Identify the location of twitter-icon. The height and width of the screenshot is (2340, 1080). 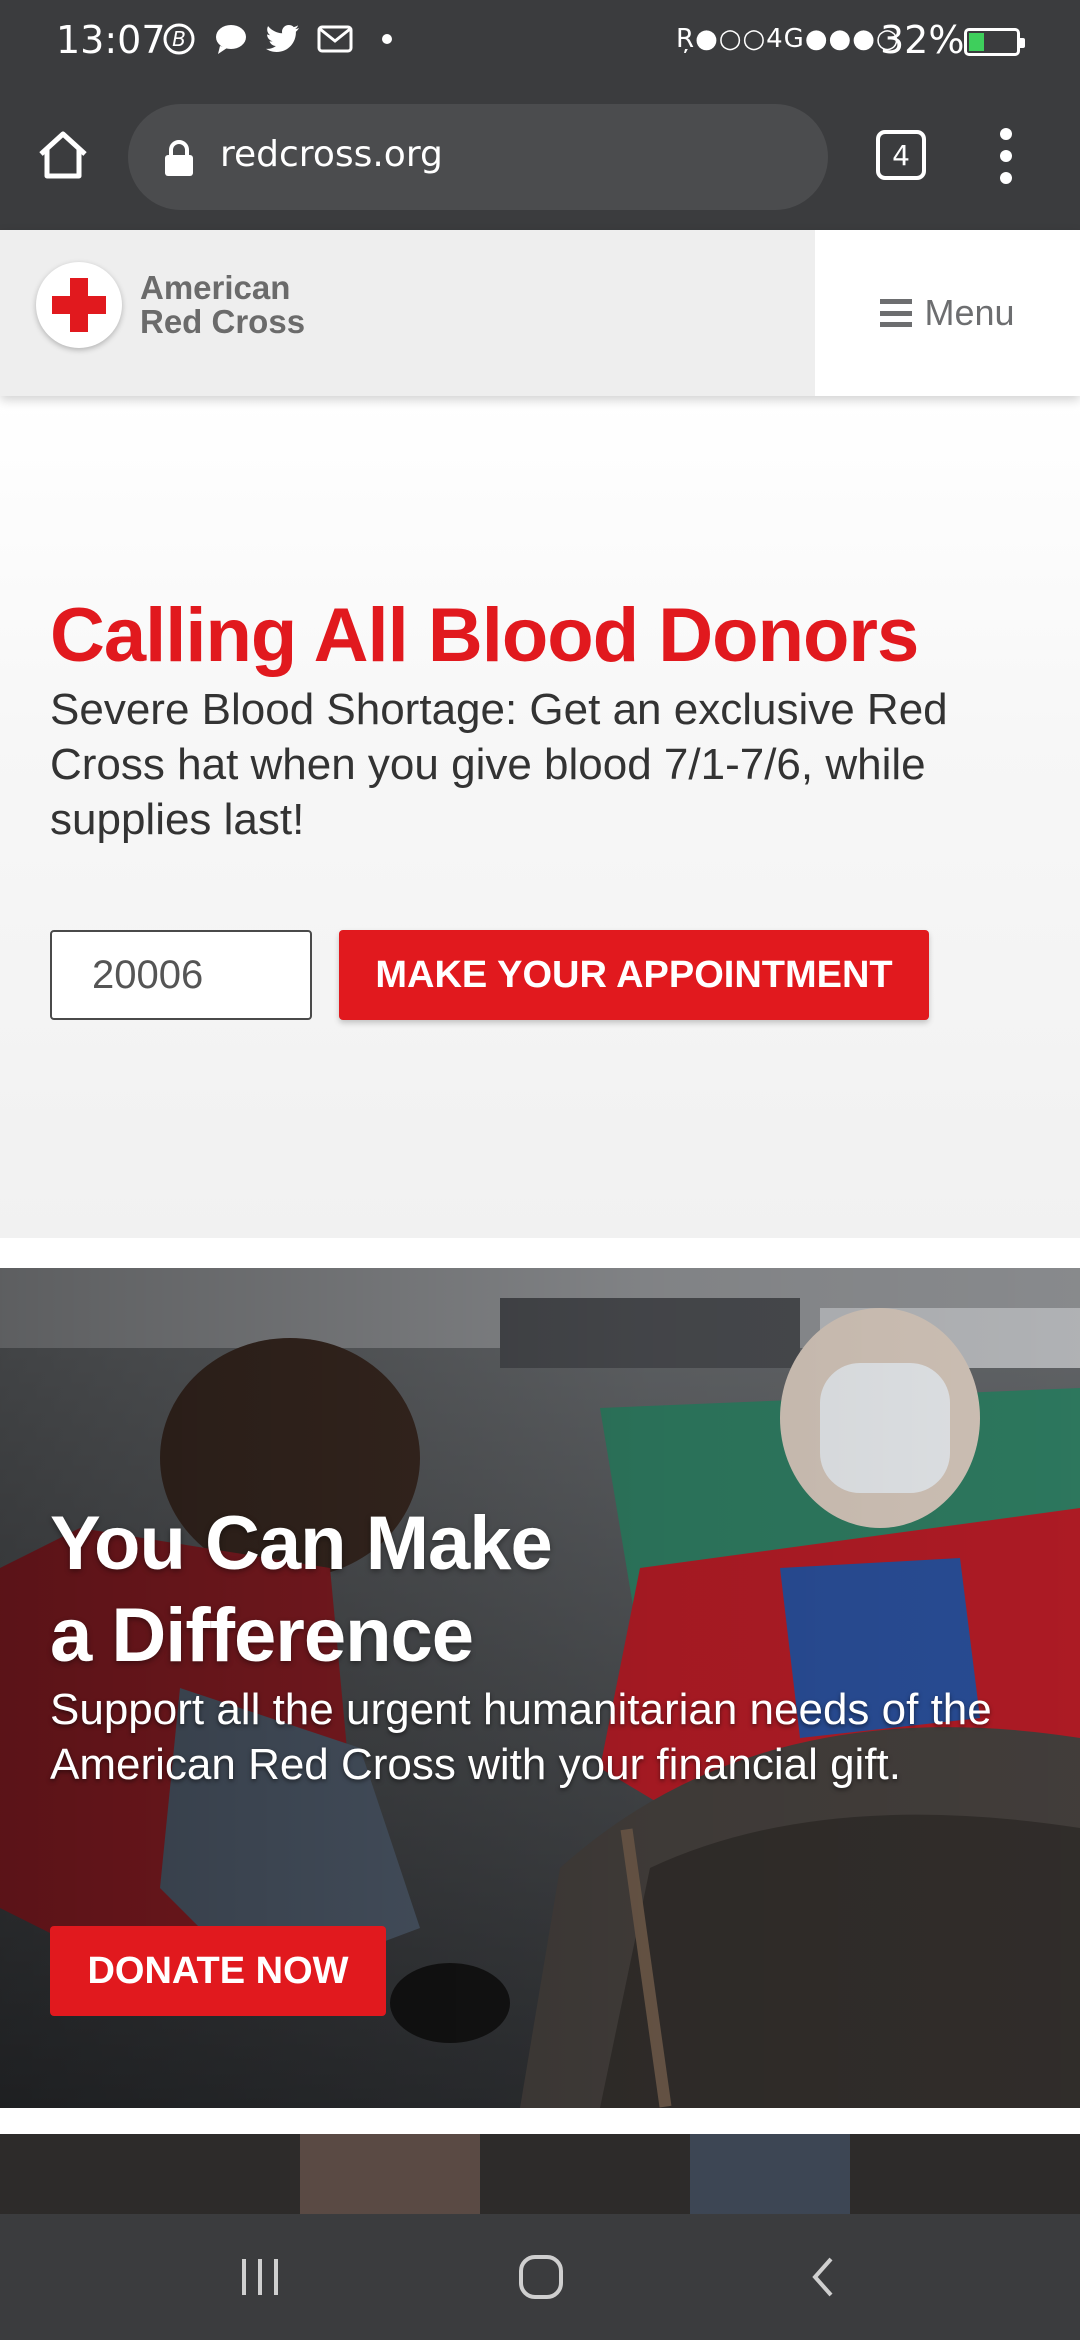
(283, 39).